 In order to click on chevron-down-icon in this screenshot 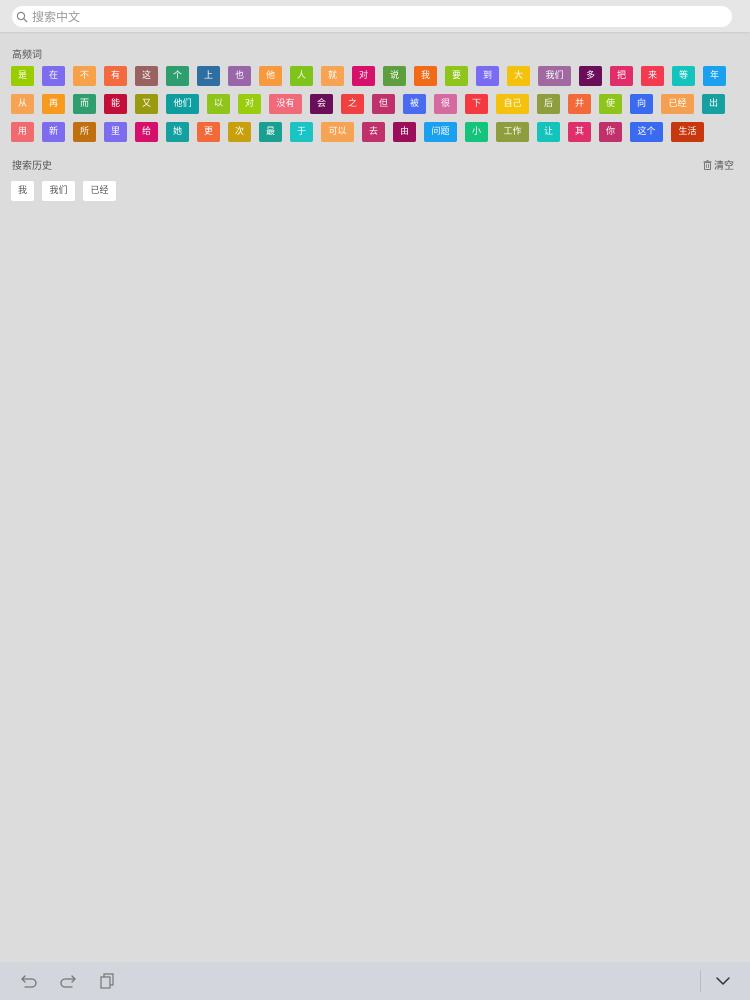, I will do `click(723, 981)`.